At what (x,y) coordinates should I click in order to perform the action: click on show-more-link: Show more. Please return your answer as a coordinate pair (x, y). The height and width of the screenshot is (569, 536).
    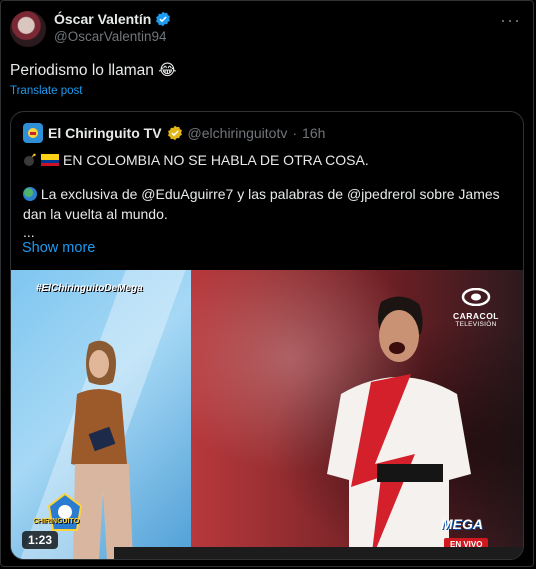
    Looking at the image, I should click on (58, 248).